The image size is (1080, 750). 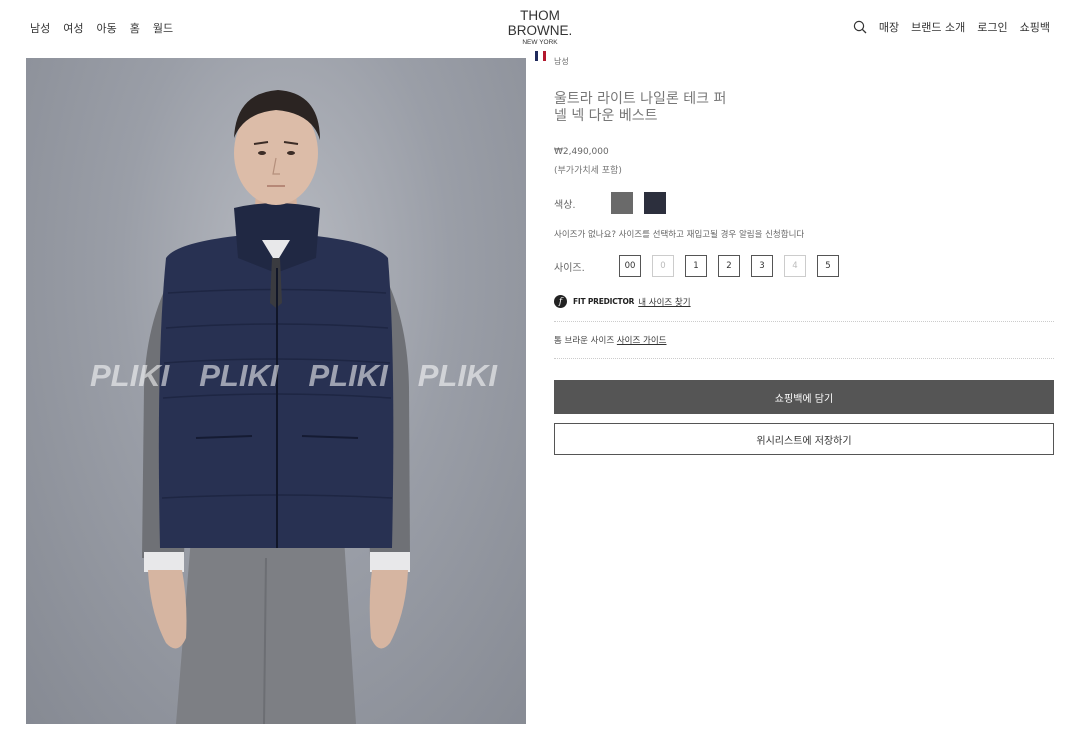 What do you see at coordinates (604, 301) in the screenshot?
I see `fit-predictor-brand: FIT PREDICTOR` at bounding box center [604, 301].